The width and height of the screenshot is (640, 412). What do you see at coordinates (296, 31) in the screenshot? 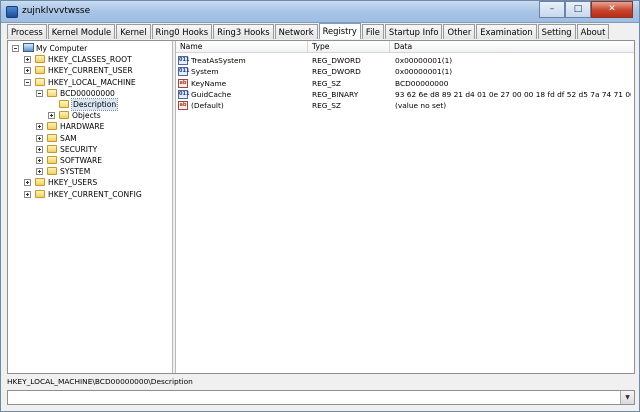
I see `tab-network: Network` at bounding box center [296, 31].